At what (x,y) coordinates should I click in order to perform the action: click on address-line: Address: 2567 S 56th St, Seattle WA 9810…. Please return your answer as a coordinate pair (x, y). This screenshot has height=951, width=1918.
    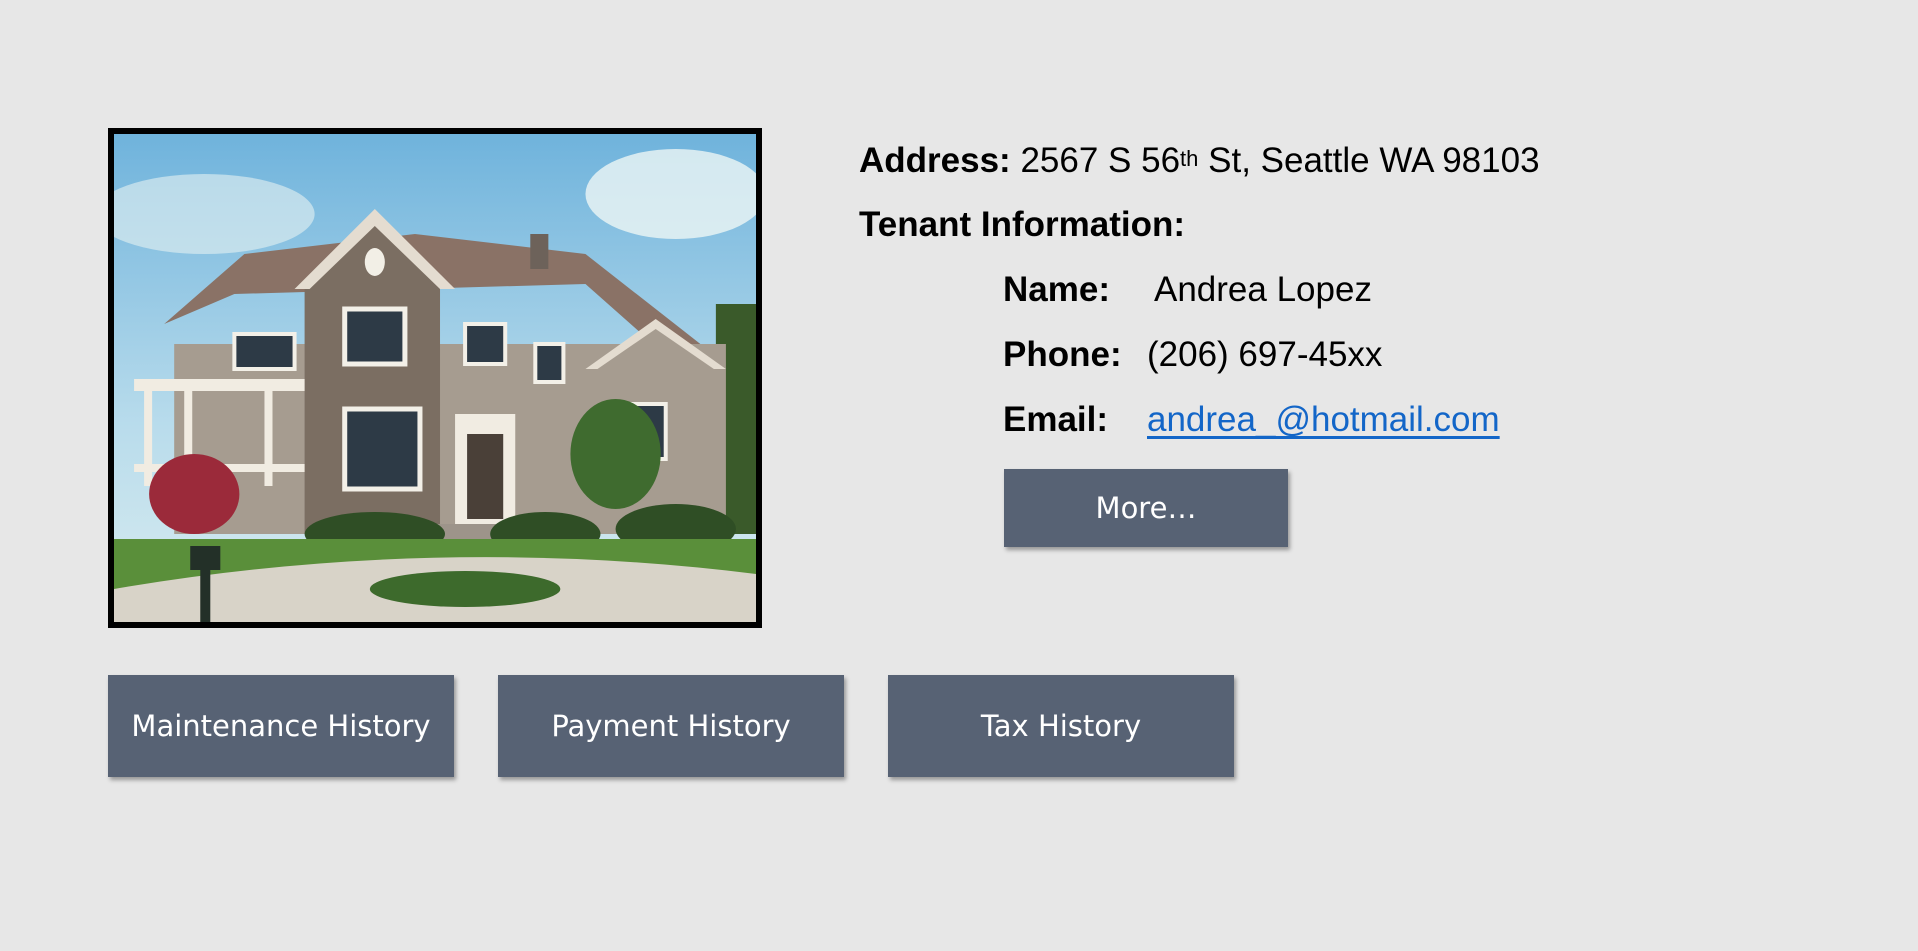
    Looking at the image, I should click on (1199, 161).